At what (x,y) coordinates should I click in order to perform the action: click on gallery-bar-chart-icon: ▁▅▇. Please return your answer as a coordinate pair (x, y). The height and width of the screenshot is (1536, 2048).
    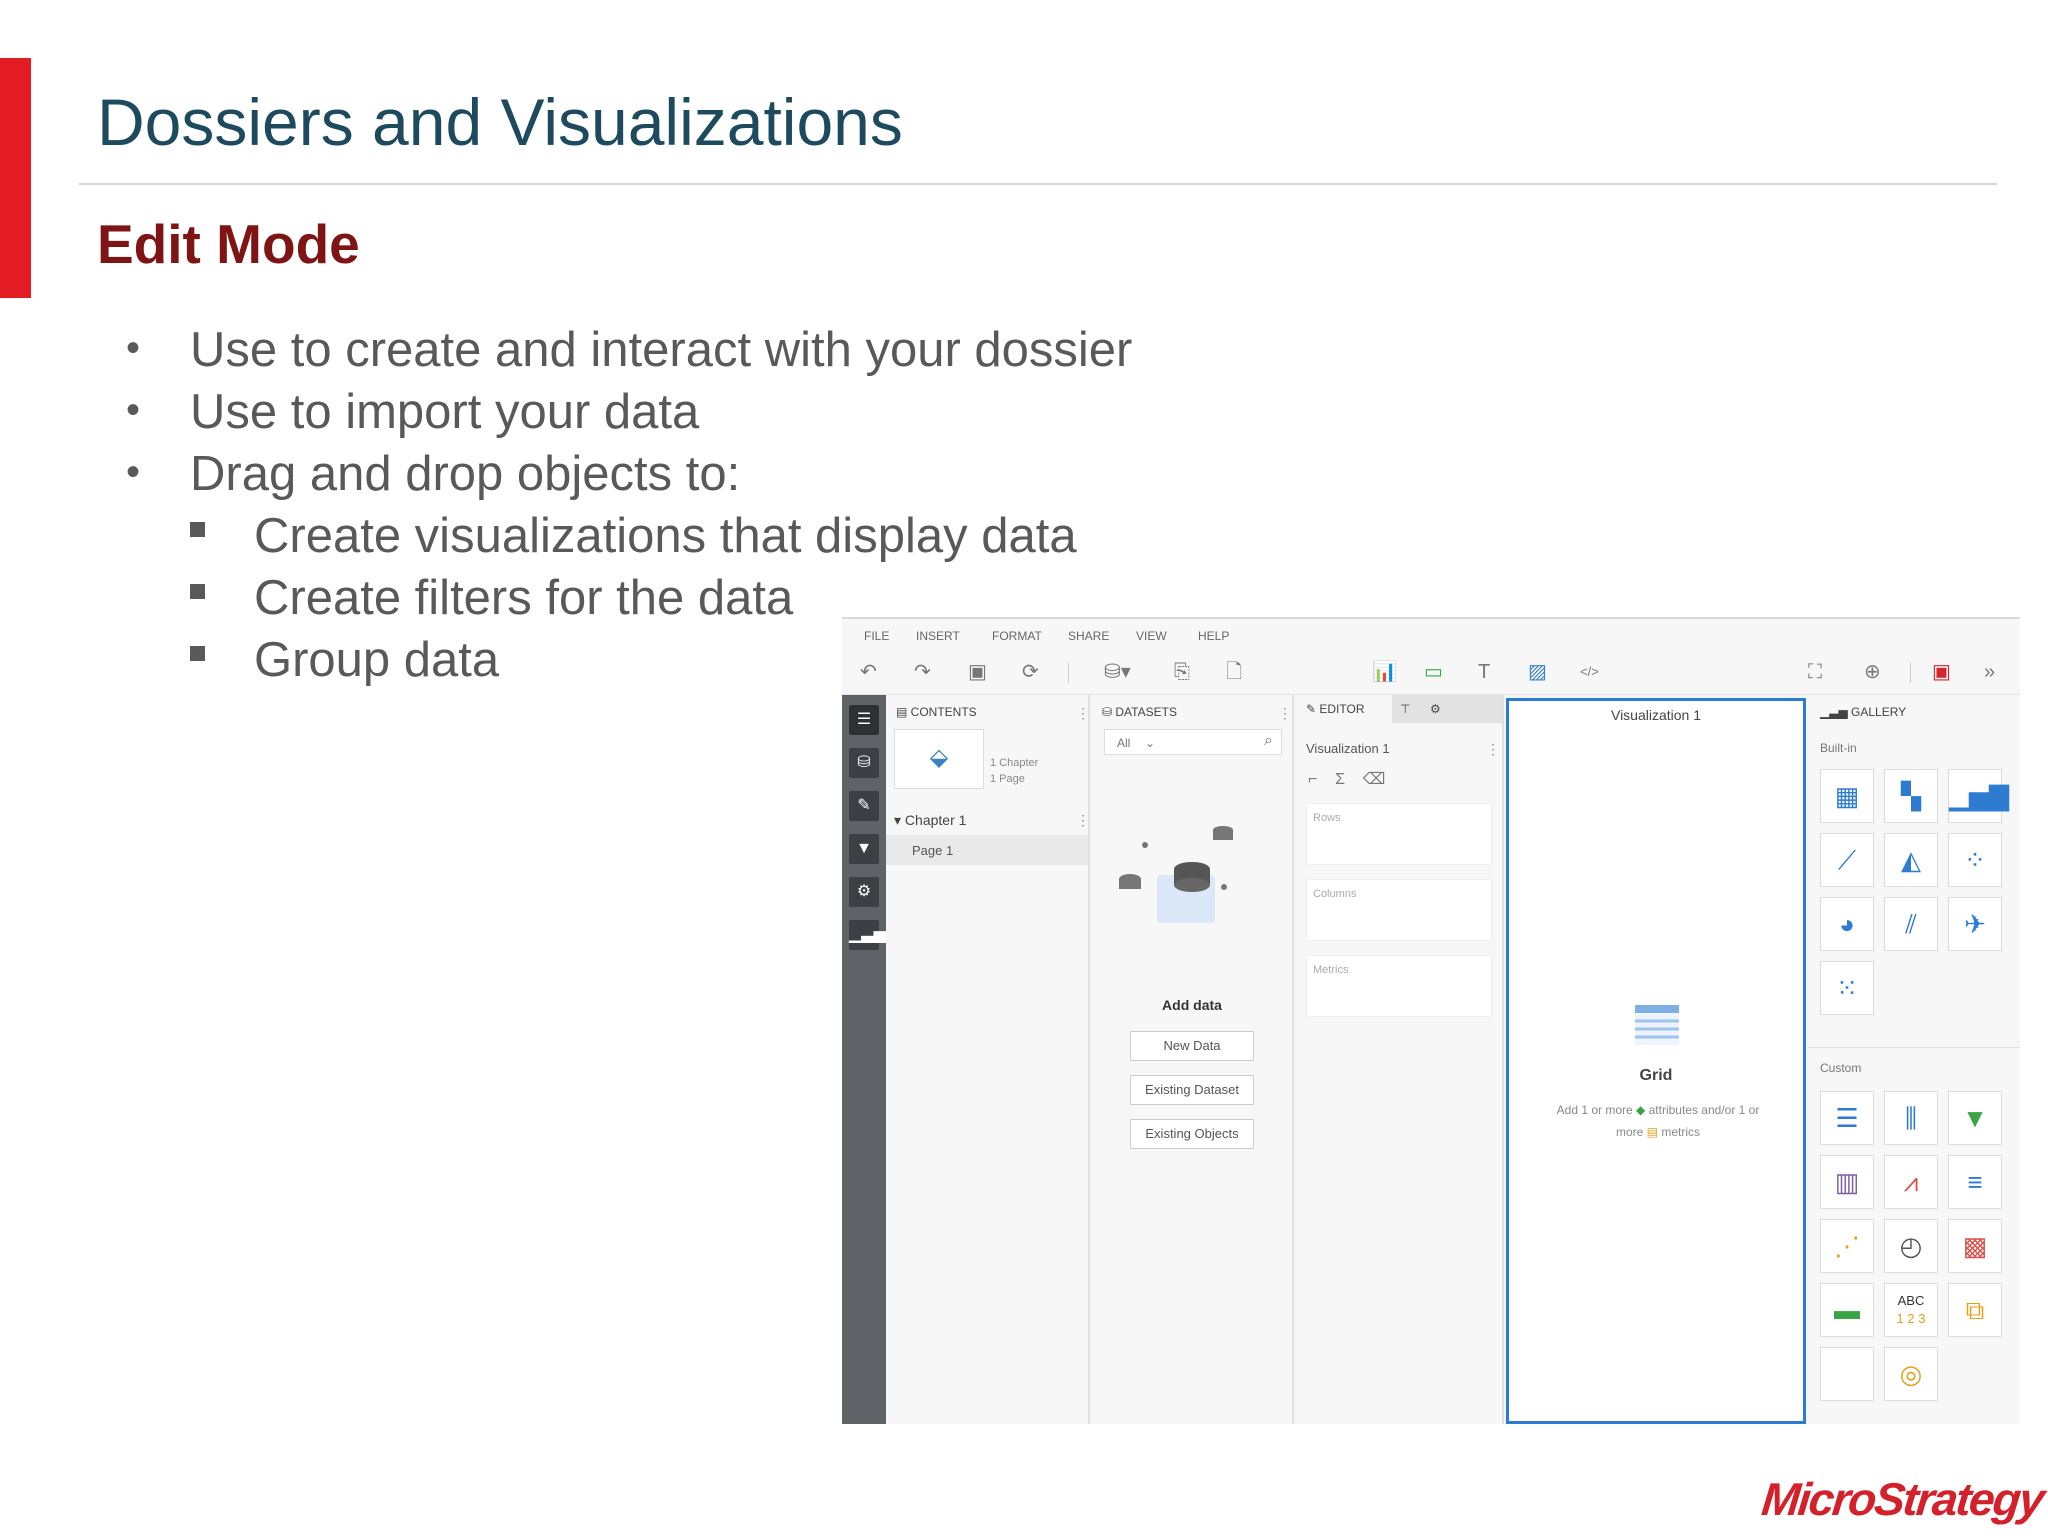
    Looking at the image, I should click on (1978, 796).